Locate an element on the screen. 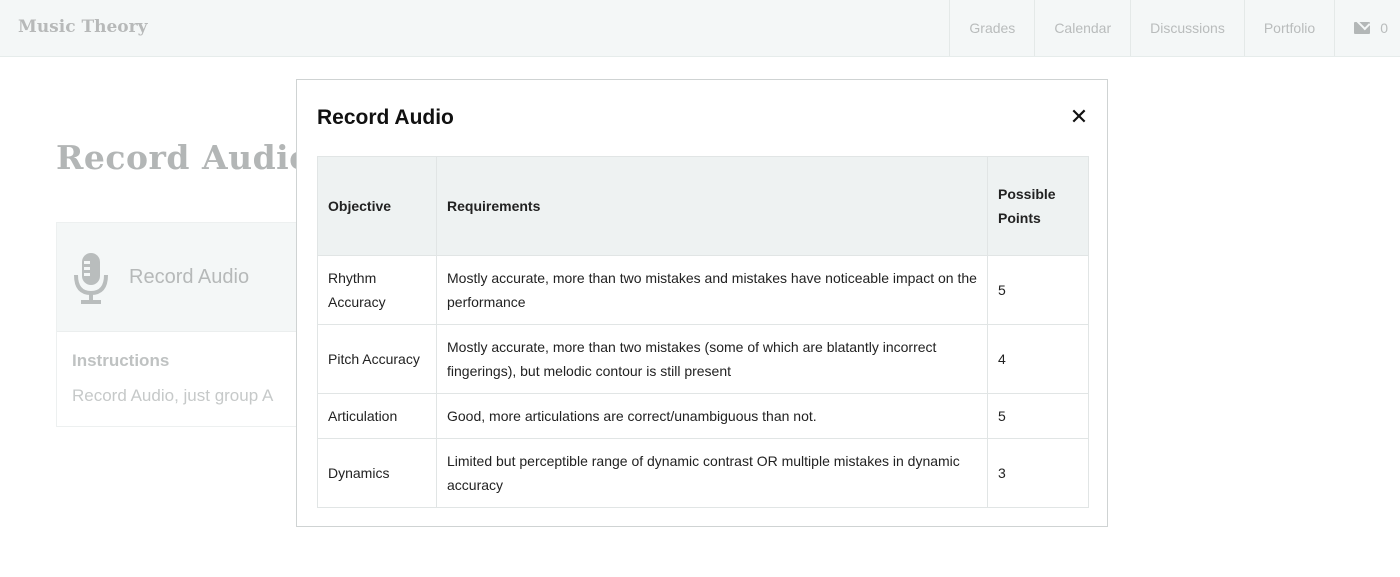  close-icon: ✕ is located at coordinates (1079, 117).